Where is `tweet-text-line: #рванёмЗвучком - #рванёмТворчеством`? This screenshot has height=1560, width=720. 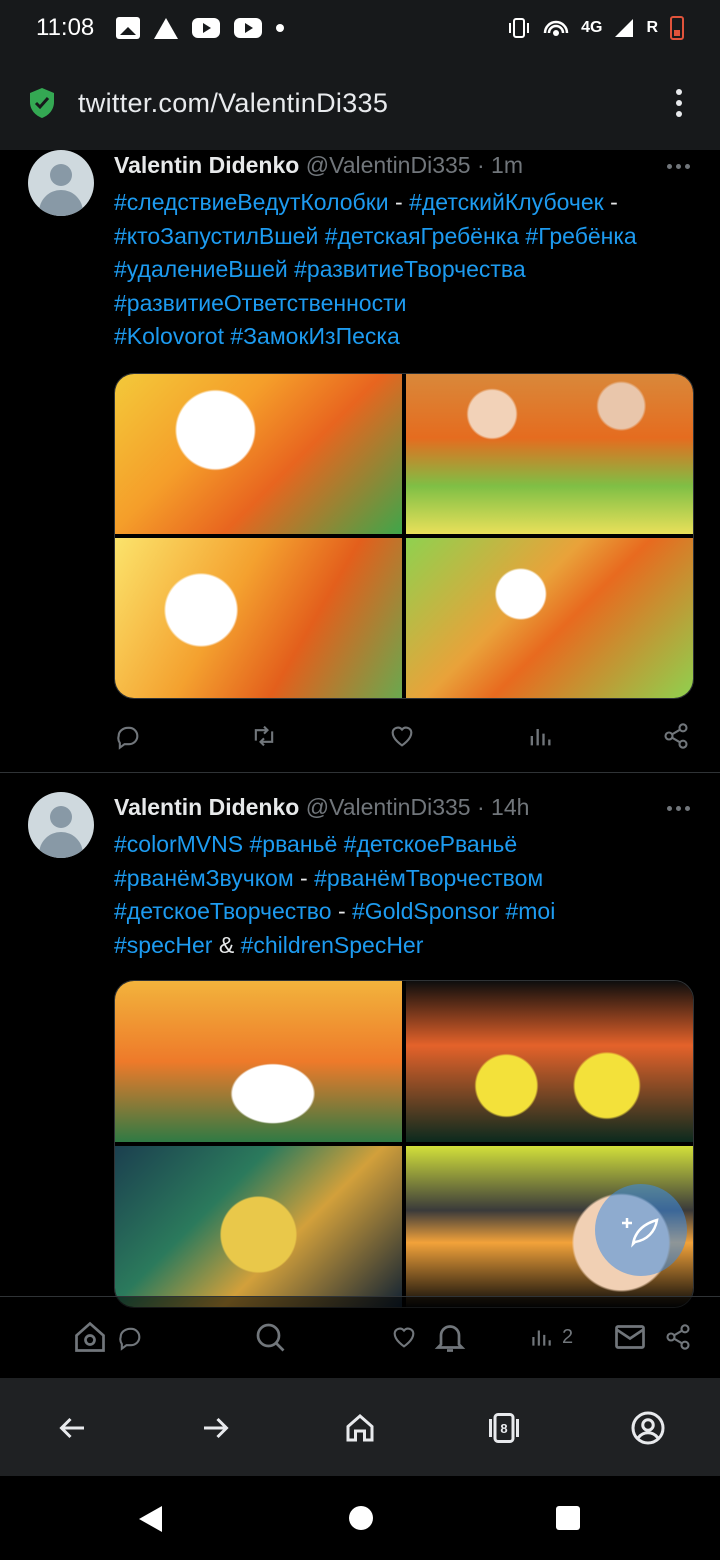 tweet-text-line: #рванёмЗвучком - #рванёмТворчеством is located at coordinates (404, 879).